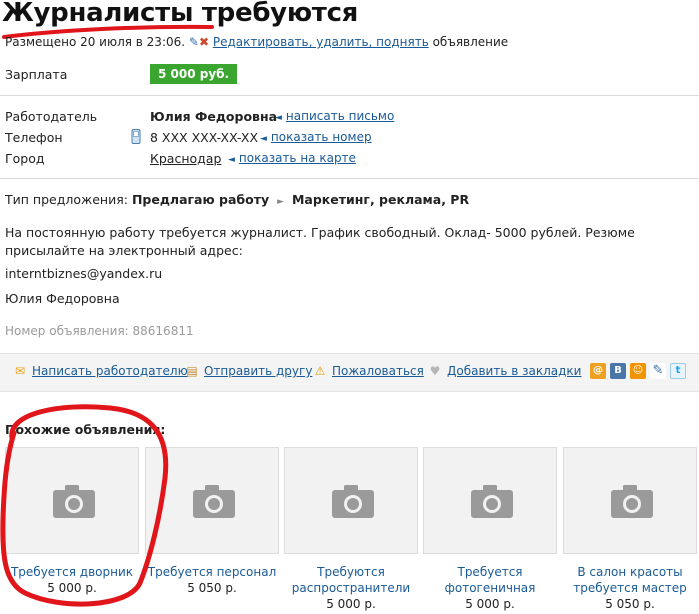 The height and width of the screenshot is (614, 699). Describe the element at coordinates (36, 74) in the screenshot. I see `salary-label: Зарплата` at that location.